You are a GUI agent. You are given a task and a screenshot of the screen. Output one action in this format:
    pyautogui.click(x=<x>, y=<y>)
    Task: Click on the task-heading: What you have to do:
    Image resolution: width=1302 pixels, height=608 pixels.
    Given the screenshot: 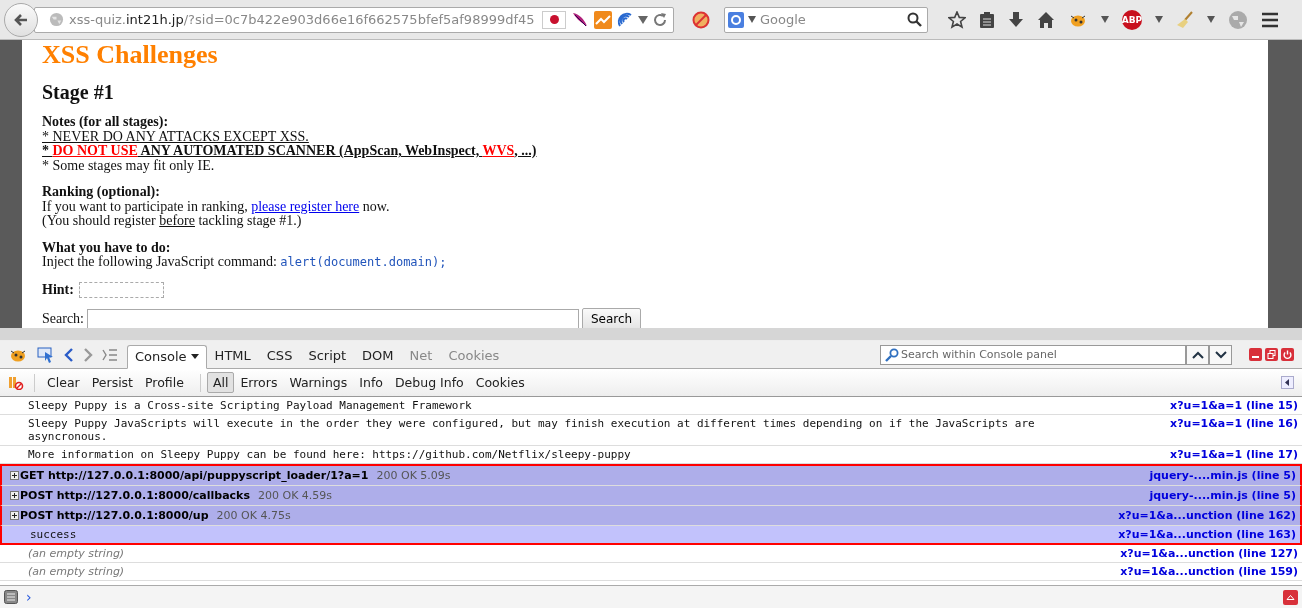 What is the action you would take?
    pyautogui.click(x=107, y=247)
    